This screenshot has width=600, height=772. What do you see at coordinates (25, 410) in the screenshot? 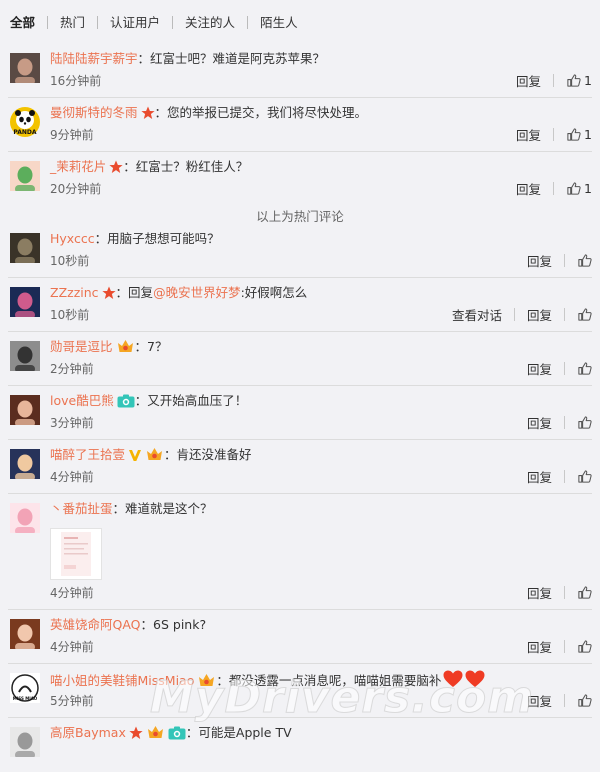
I see `avatar-face` at bounding box center [25, 410].